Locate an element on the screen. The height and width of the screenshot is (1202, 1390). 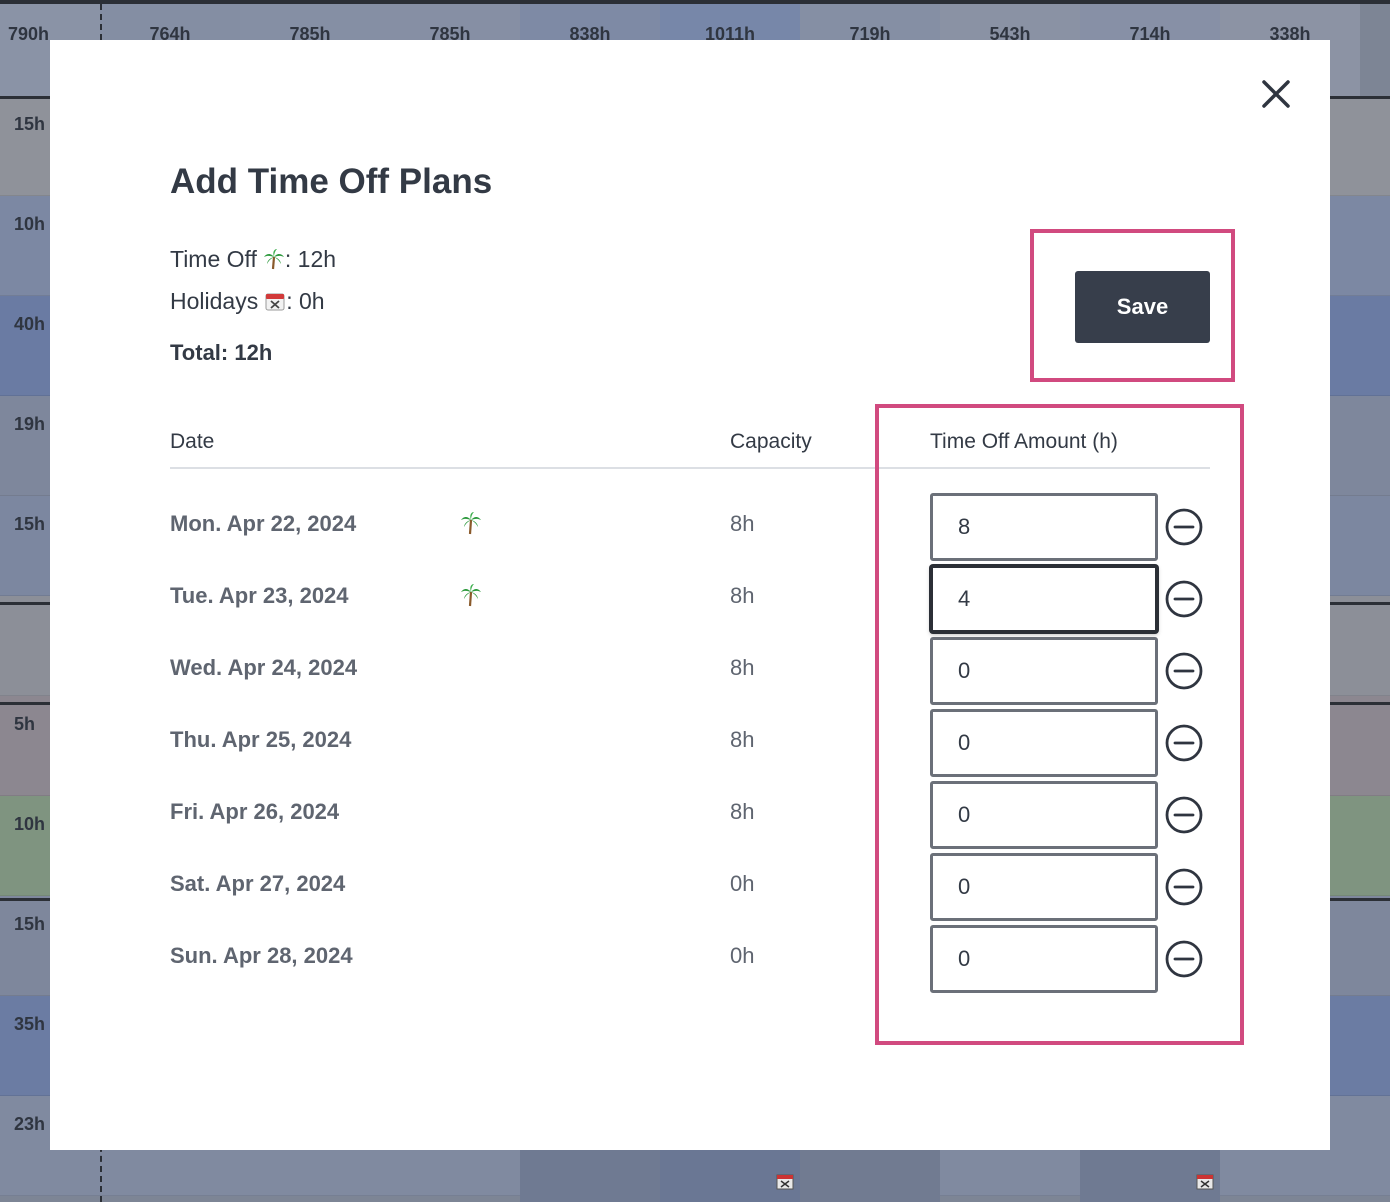
time-off-summary: Time Off : 12h is located at coordinates (253, 259).